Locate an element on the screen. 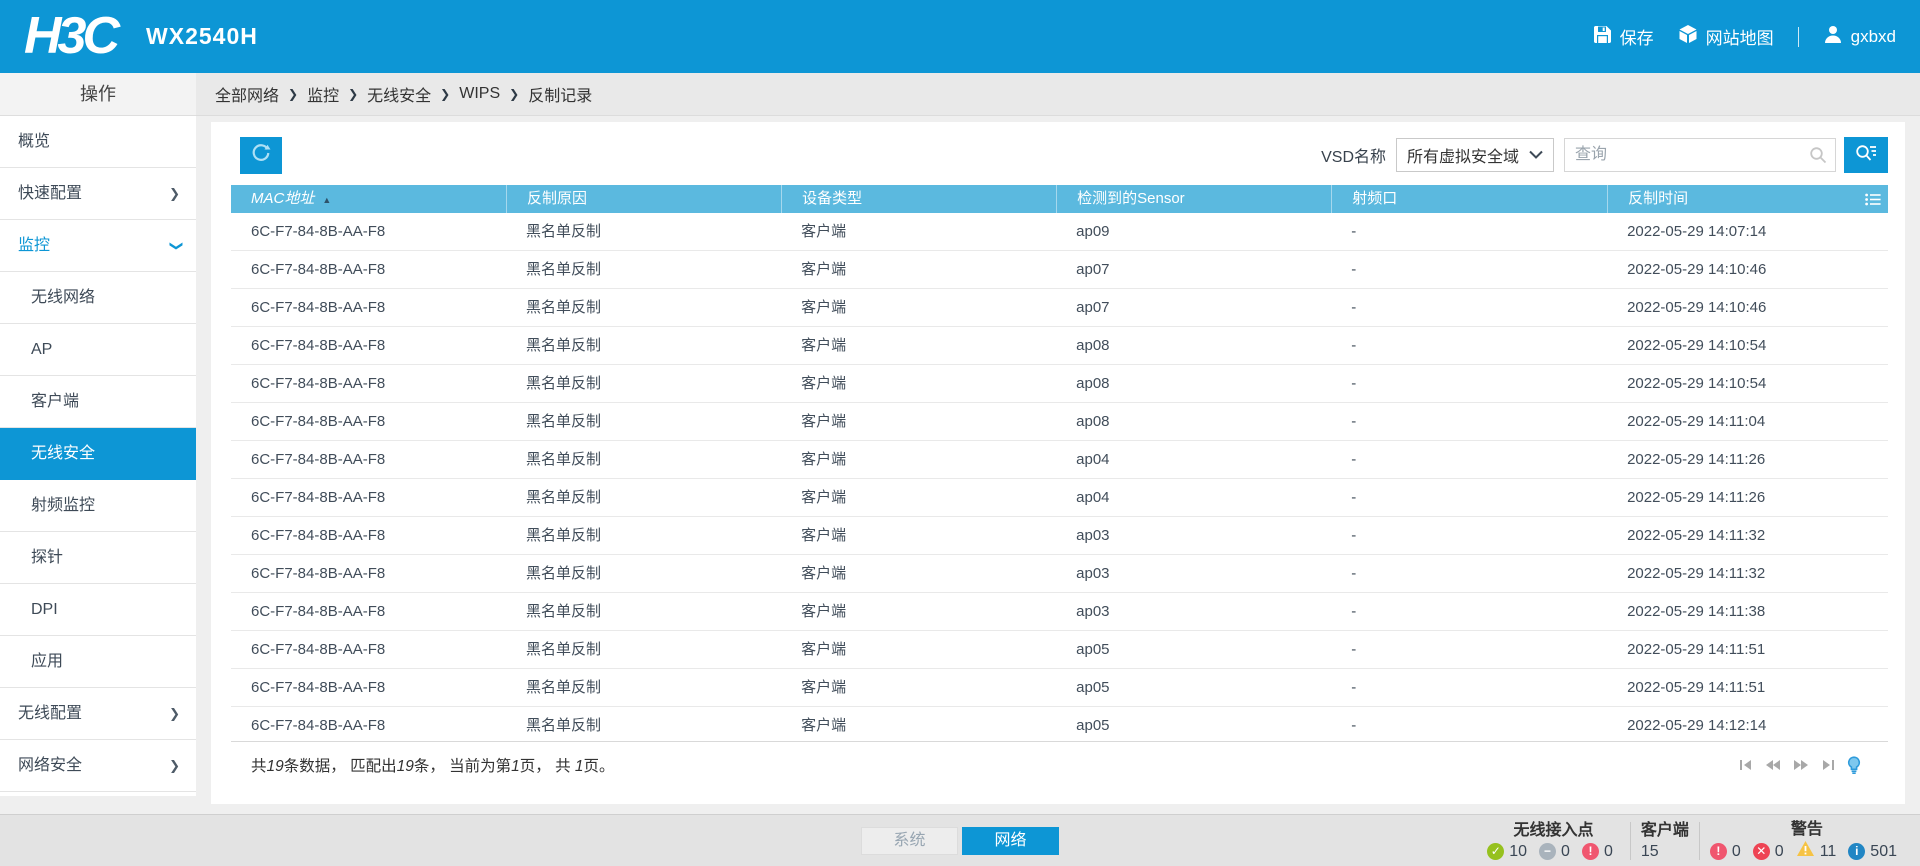  advanced-search-button is located at coordinates (1866, 155).